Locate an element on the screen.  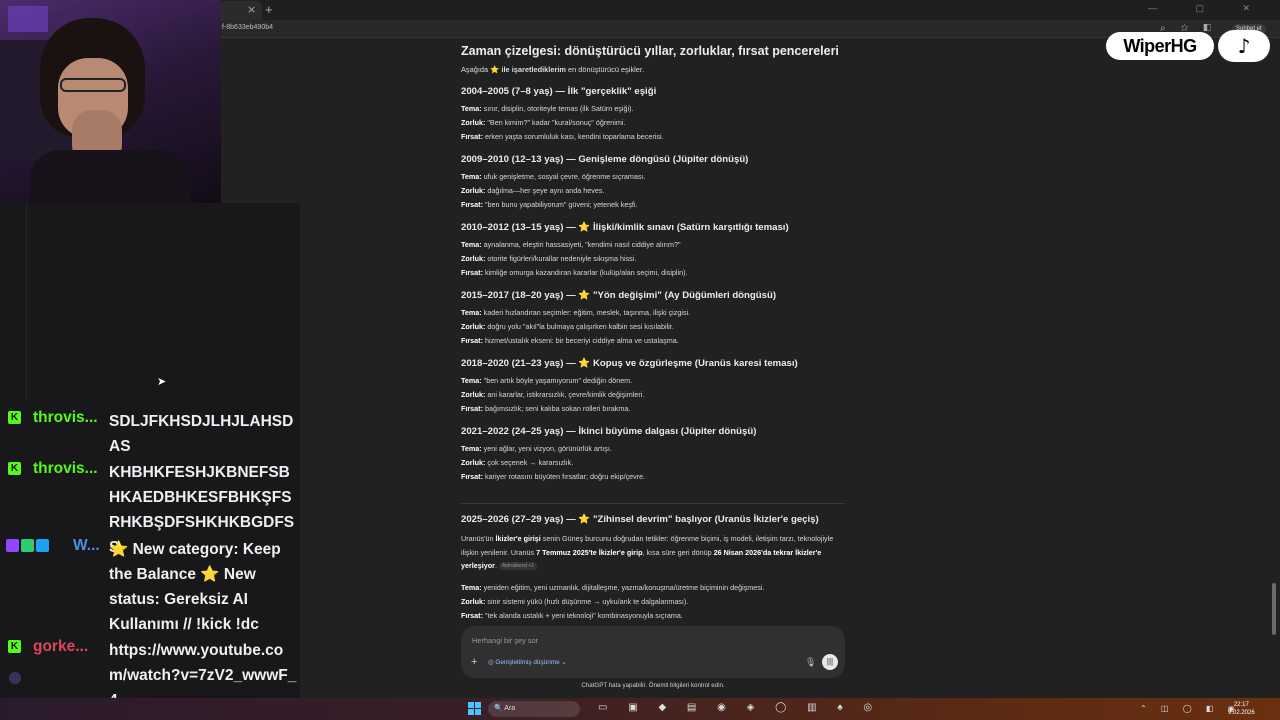
start-button is located at coordinates (474, 708).